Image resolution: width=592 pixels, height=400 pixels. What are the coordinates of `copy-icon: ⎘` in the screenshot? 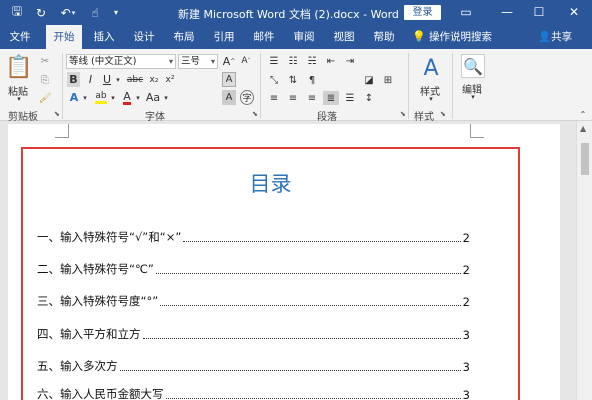 It's located at (45, 80).